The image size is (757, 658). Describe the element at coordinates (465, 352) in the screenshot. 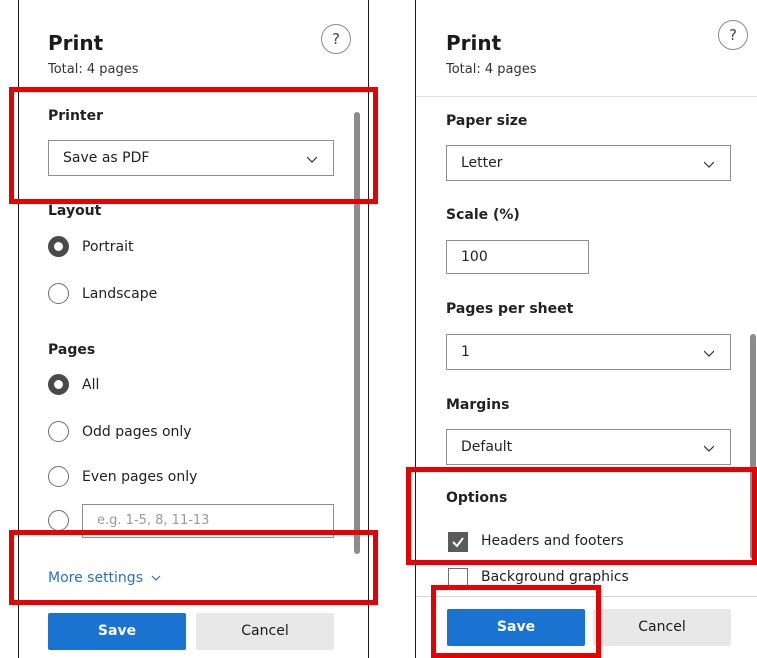

I see `pages-per-sheet-value: 1` at that location.